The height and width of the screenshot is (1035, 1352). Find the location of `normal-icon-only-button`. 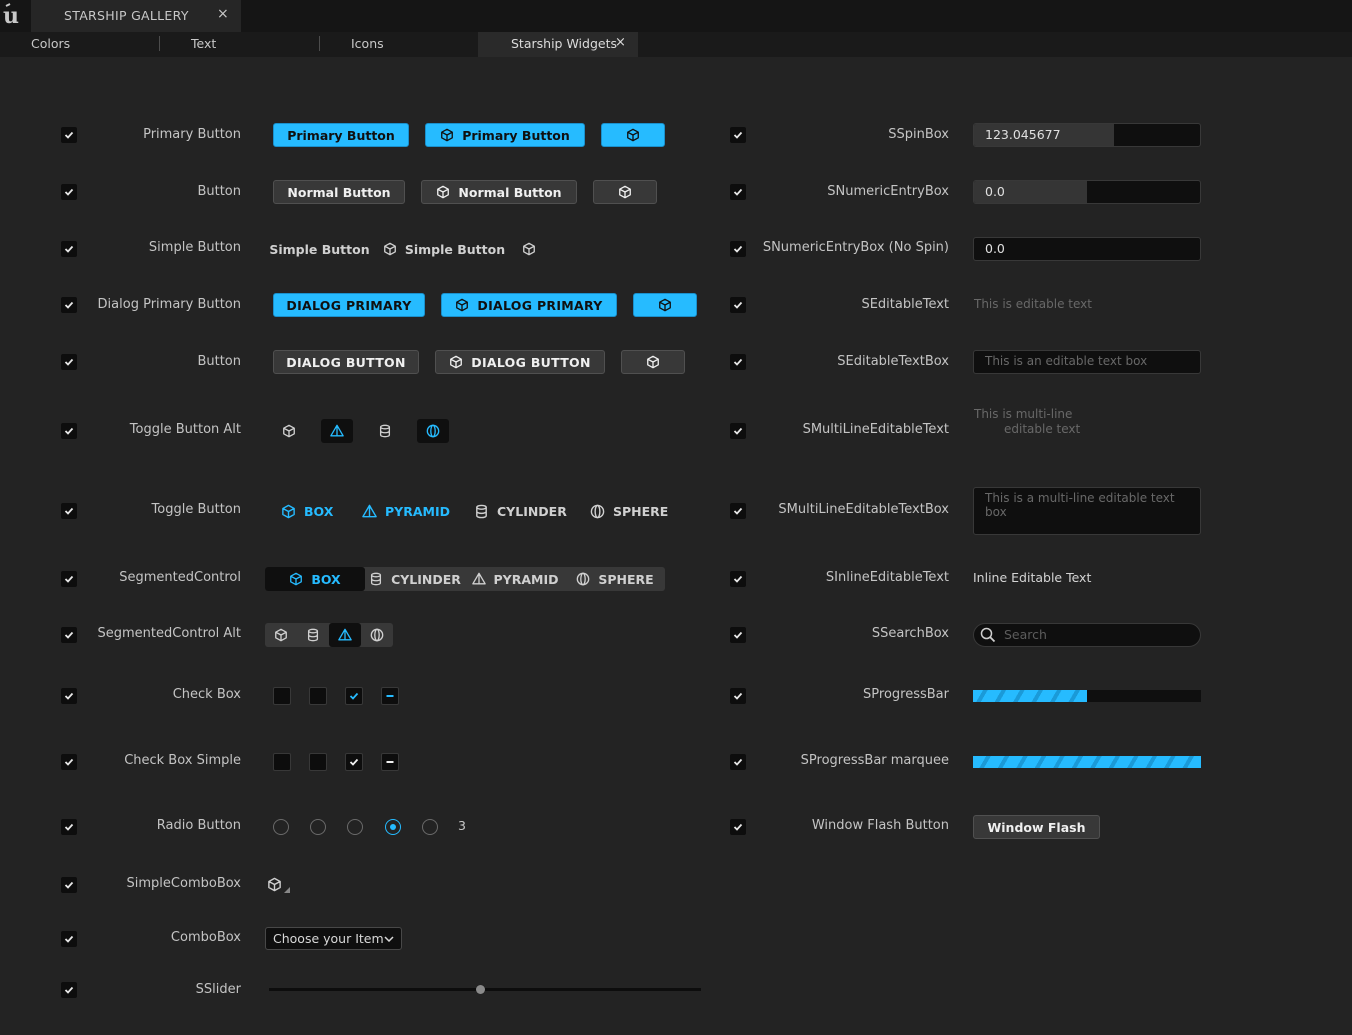

normal-icon-only-button is located at coordinates (625, 192).